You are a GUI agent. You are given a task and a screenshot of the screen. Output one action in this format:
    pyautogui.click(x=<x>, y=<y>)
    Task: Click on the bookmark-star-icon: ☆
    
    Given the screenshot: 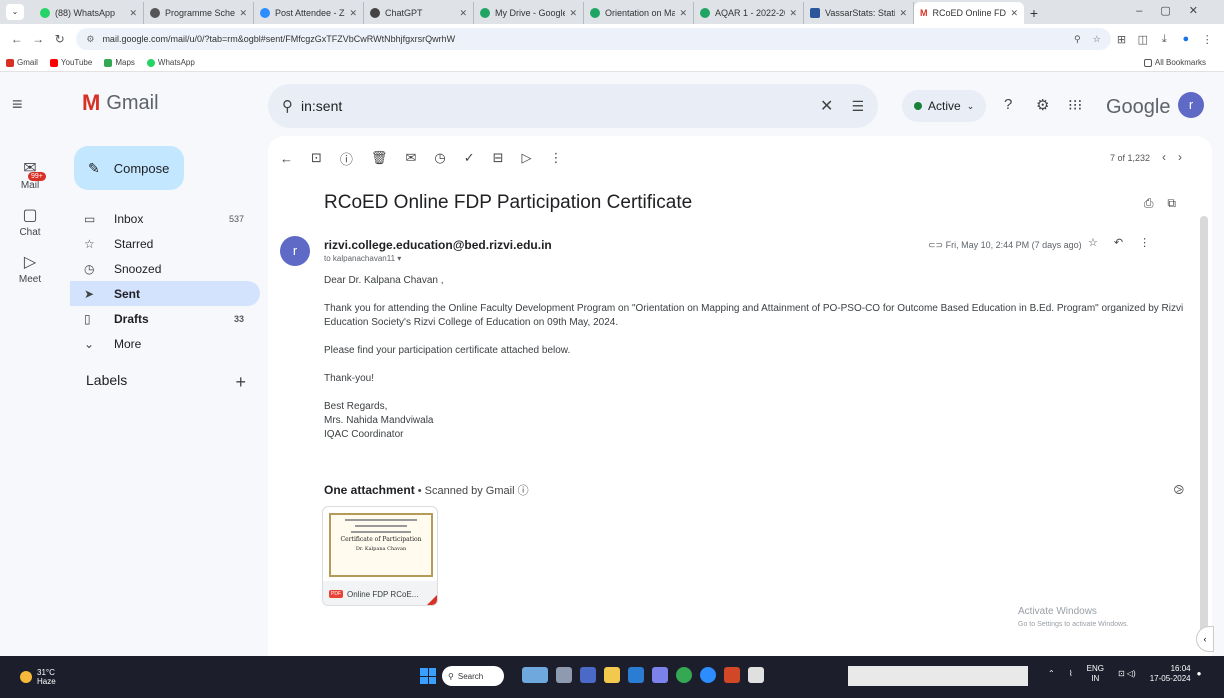 What is the action you would take?
    pyautogui.click(x=1097, y=39)
    